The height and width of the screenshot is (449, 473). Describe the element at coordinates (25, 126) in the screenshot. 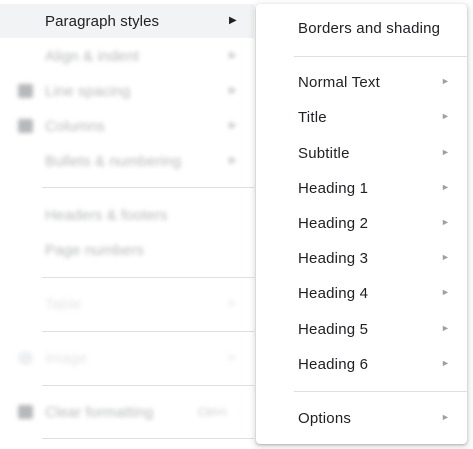

I see `columns-icon` at that location.